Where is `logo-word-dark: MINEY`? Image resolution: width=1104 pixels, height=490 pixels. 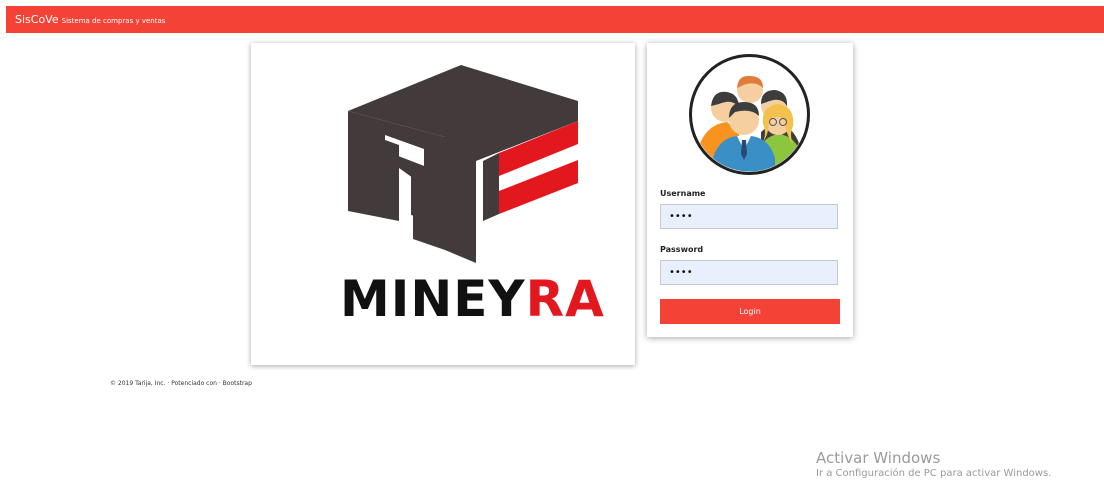
logo-word-dark: MINEY is located at coordinates (433, 299).